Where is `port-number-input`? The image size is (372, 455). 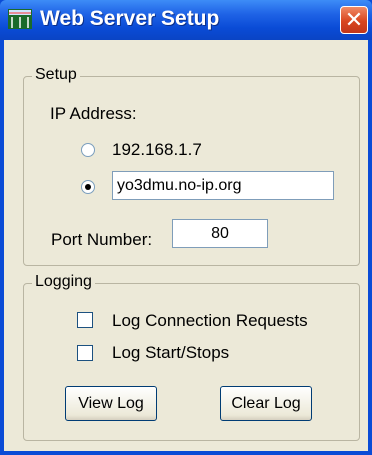
port-number-input is located at coordinates (220, 233).